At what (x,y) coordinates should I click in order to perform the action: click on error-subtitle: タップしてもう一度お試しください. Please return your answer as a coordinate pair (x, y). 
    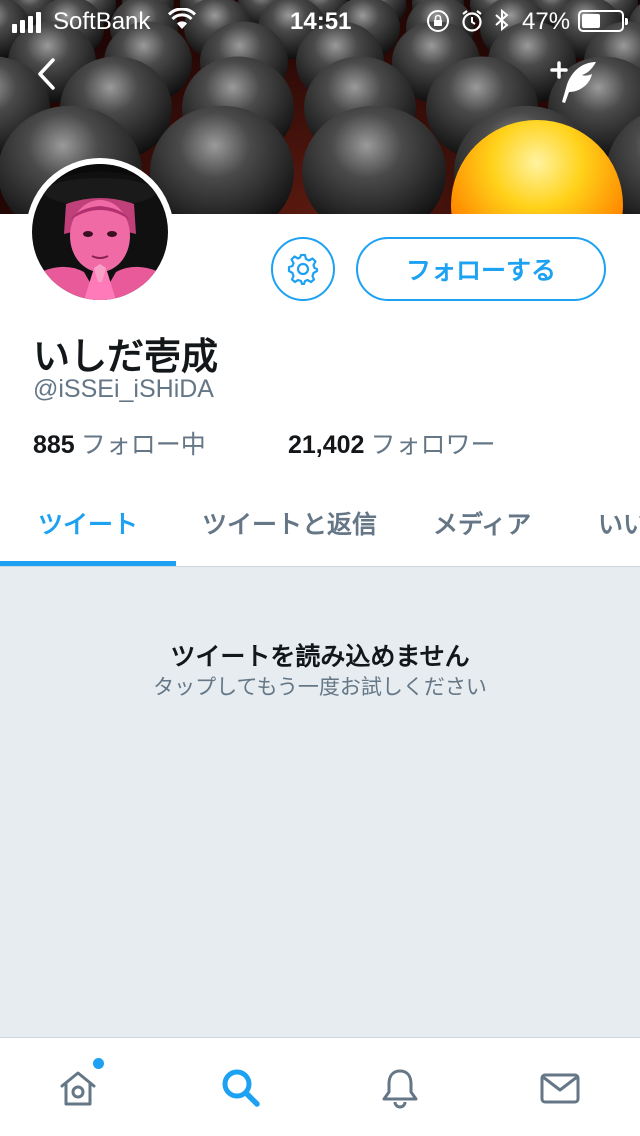
    Looking at the image, I should click on (320, 687).